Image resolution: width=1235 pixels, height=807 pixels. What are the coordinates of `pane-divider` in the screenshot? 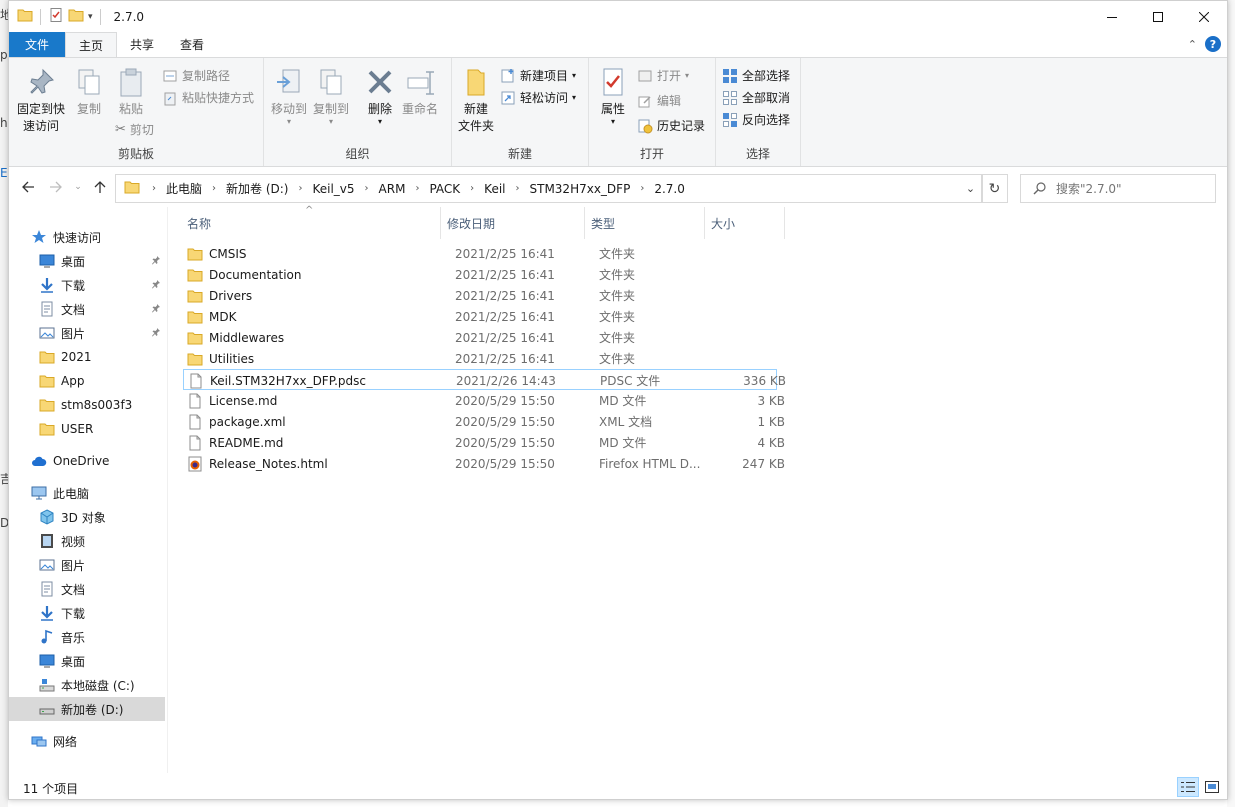 It's located at (167, 490).